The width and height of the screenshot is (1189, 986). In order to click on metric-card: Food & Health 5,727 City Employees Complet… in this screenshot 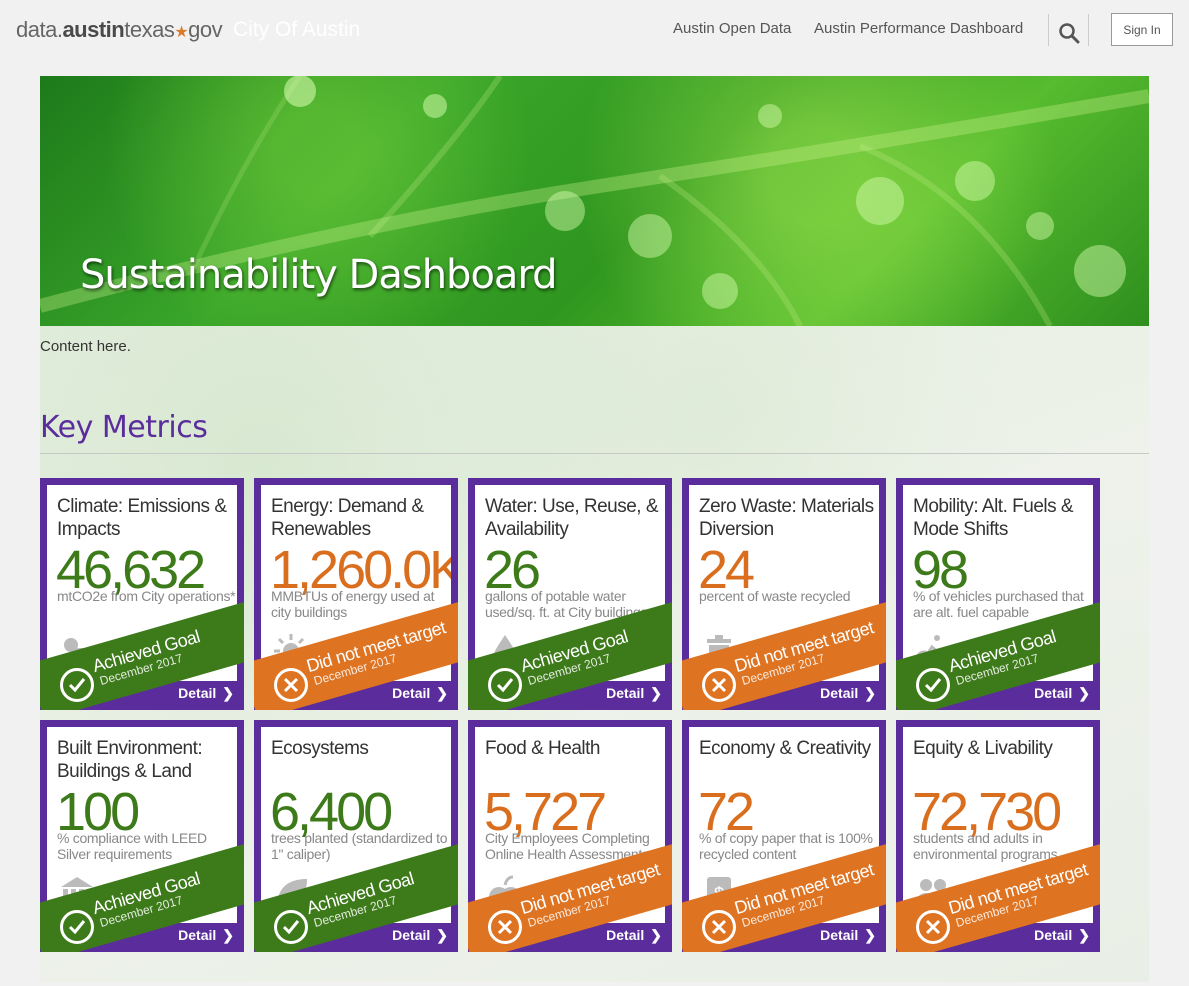, I will do `click(570, 836)`.